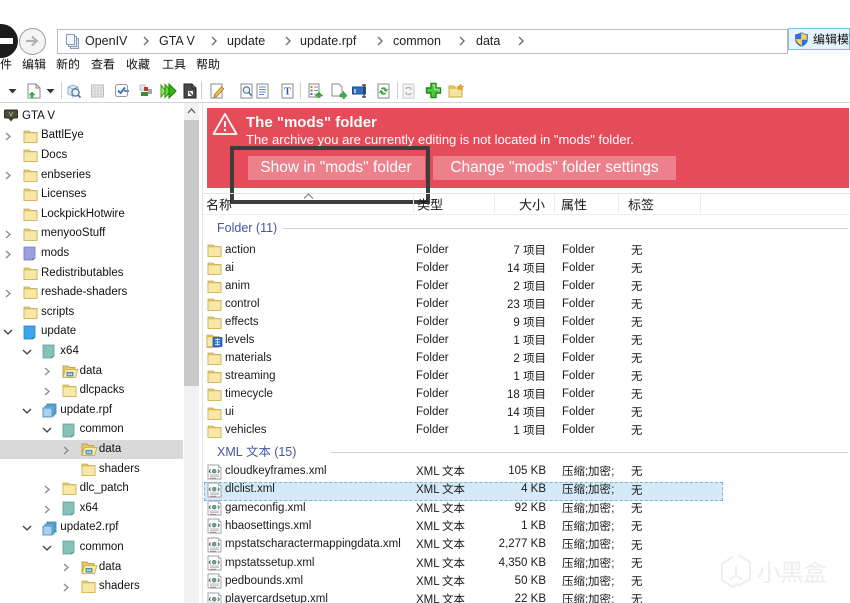  What do you see at coordinates (11, 116) in the screenshot?
I see `svg-text: V` at bounding box center [11, 116].